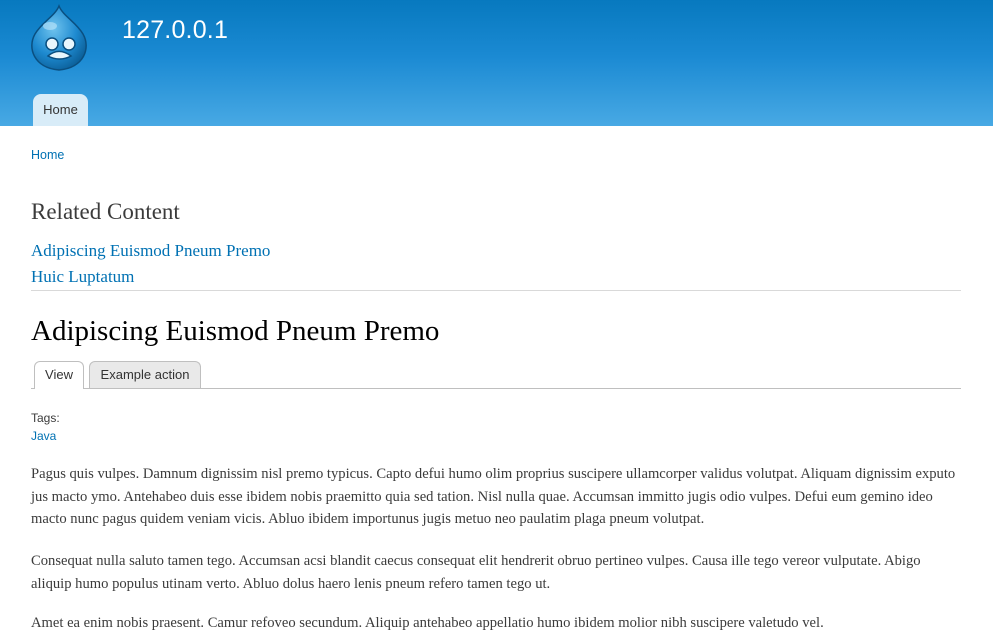  What do you see at coordinates (59, 375) in the screenshot?
I see `tab-view: View` at bounding box center [59, 375].